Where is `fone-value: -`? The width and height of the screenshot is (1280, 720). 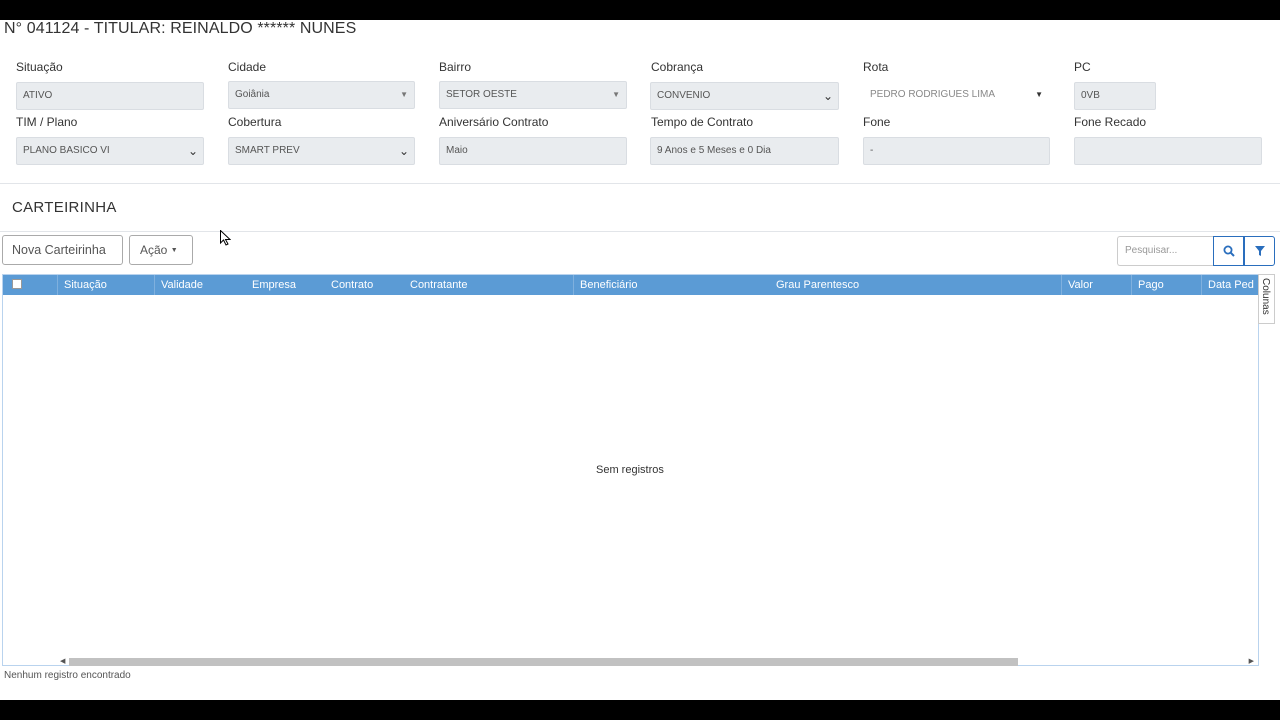
fone-value: - is located at coordinates (872, 150).